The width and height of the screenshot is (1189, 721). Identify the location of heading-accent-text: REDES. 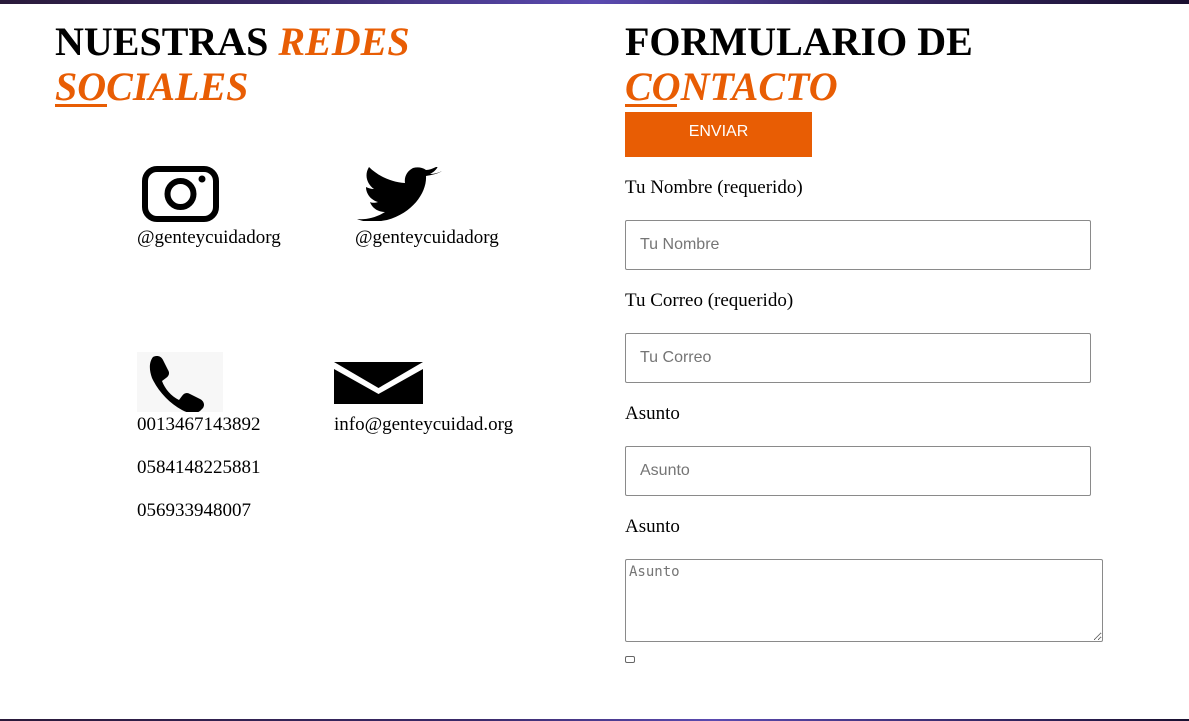
(344, 41).